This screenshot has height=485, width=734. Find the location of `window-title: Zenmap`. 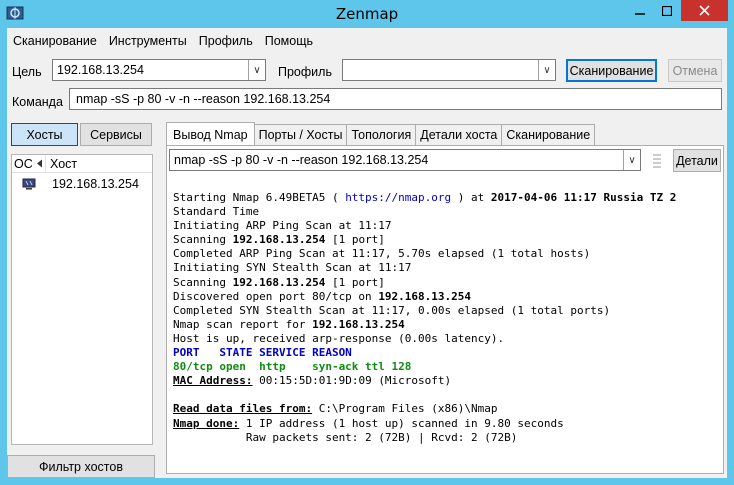

window-title: Zenmap is located at coordinates (367, 14).